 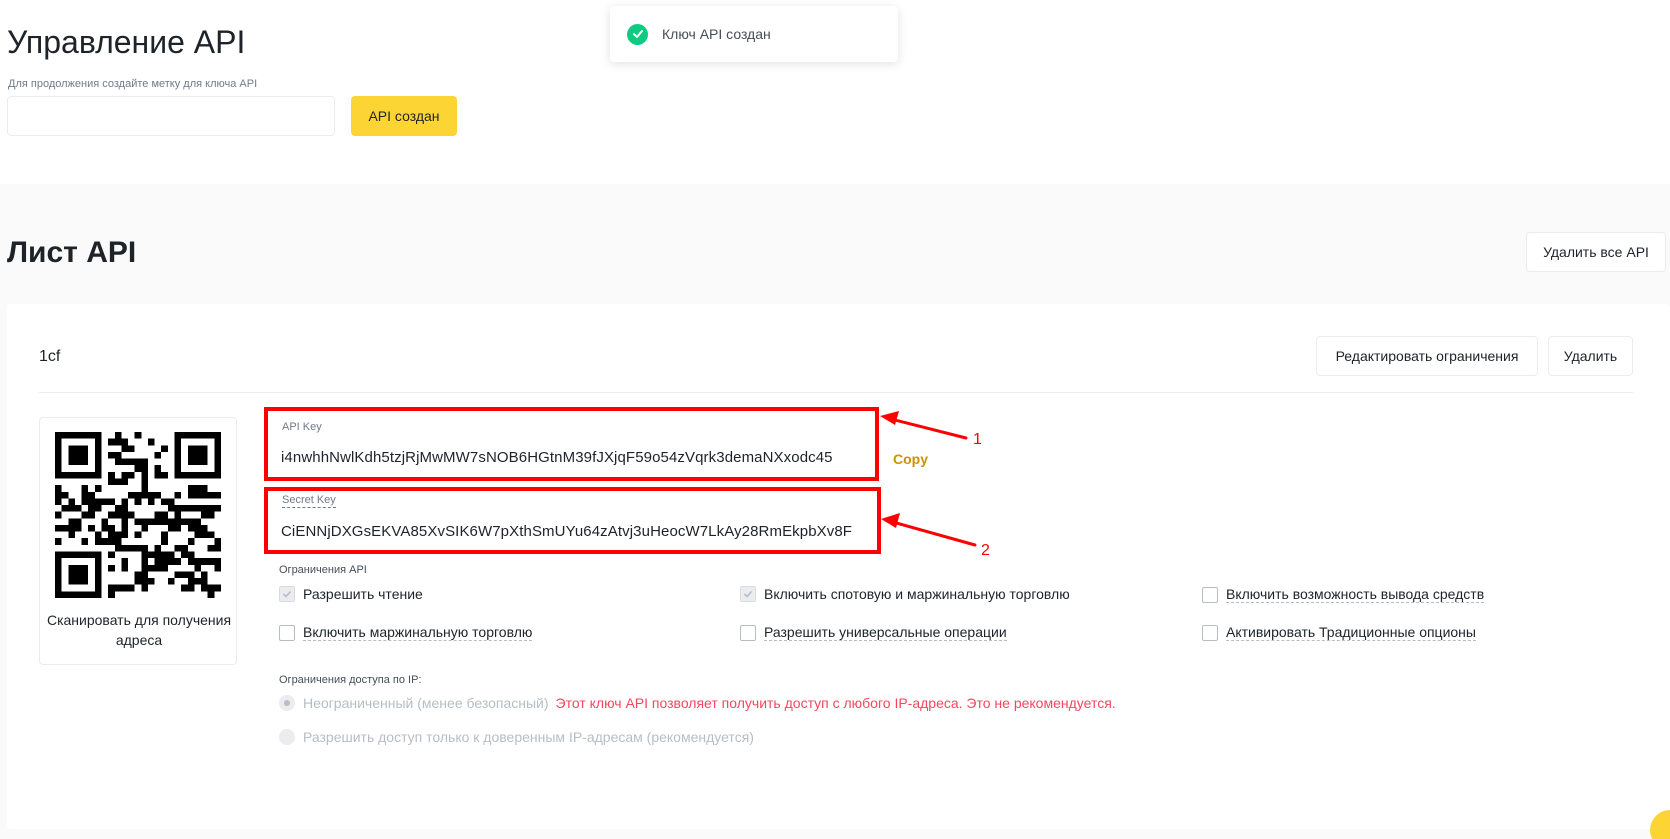 I want to click on permission-withdrawals: Включить возможность вывода средств, so click(x=1343, y=594).